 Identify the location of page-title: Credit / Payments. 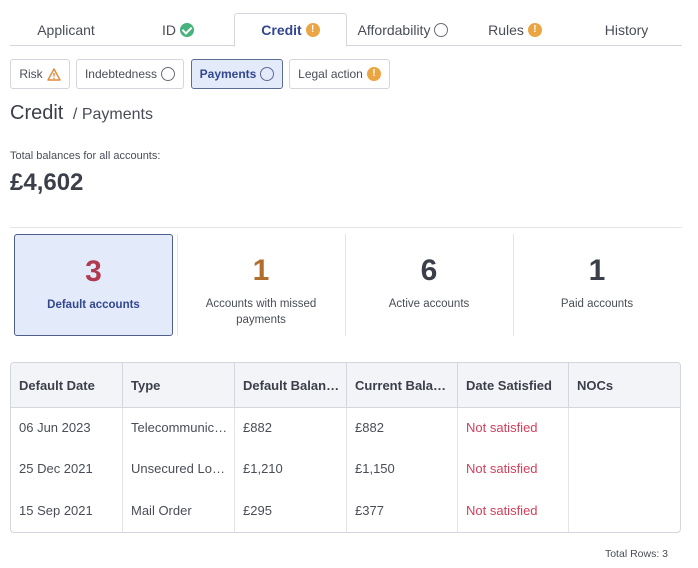
(81, 113).